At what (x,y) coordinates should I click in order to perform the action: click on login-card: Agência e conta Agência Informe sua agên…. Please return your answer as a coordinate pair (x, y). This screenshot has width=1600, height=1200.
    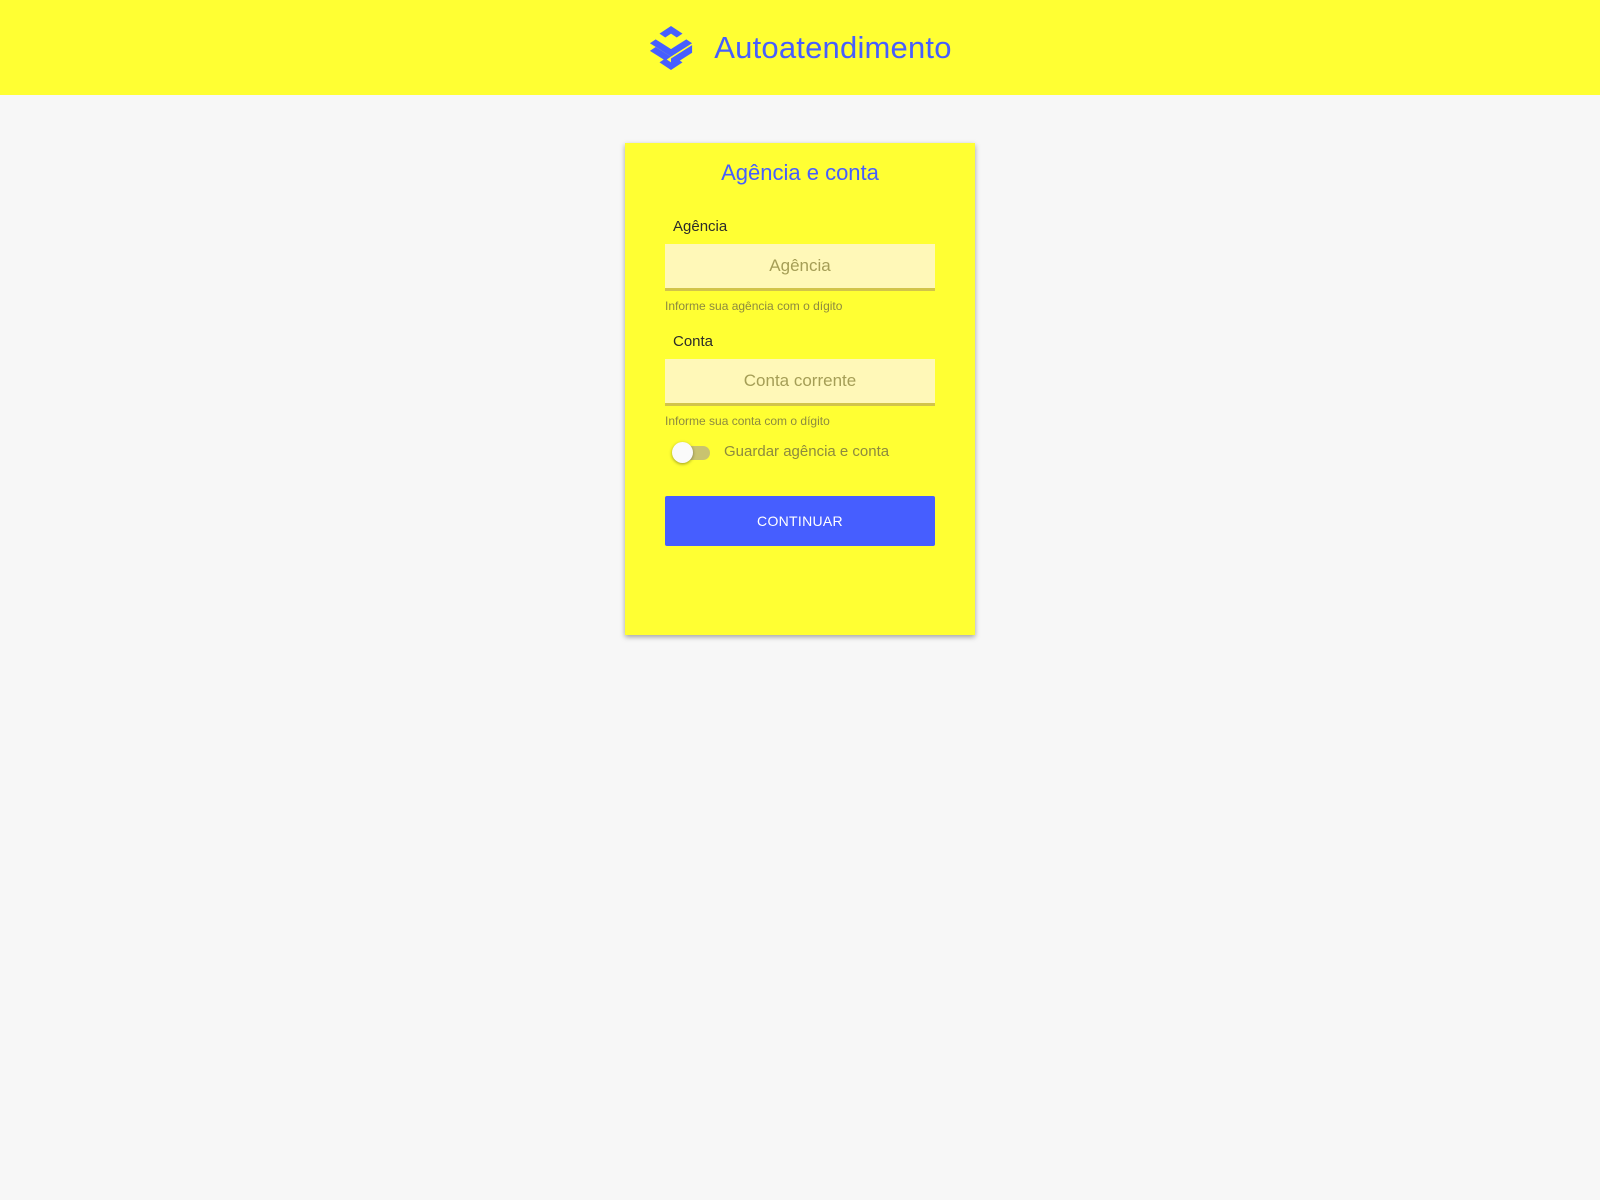
    Looking at the image, I should click on (800, 389).